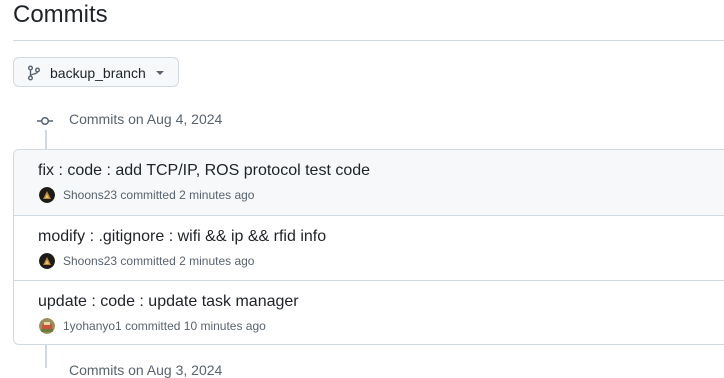  What do you see at coordinates (168, 302) in the screenshot?
I see `commit-title-link: update : code : update task manager` at bounding box center [168, 302].